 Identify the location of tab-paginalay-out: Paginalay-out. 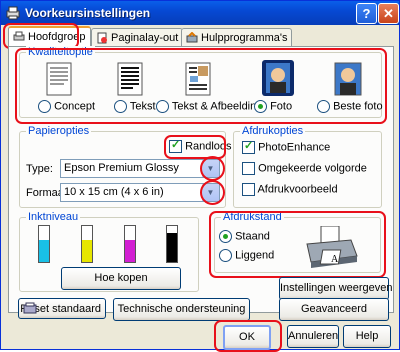
(137, 37).